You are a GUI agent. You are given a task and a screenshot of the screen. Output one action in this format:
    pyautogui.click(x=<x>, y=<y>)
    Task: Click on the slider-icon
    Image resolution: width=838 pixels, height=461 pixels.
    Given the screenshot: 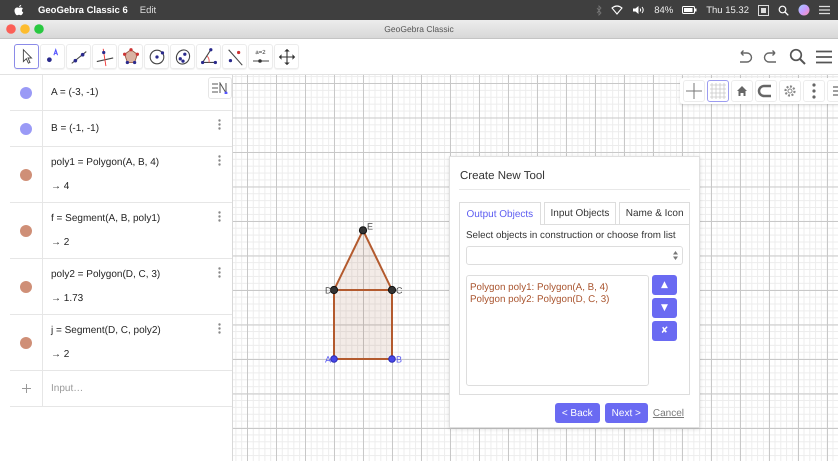 What is the action you would take?
    pyautogui.click(x=260, y=60)
    